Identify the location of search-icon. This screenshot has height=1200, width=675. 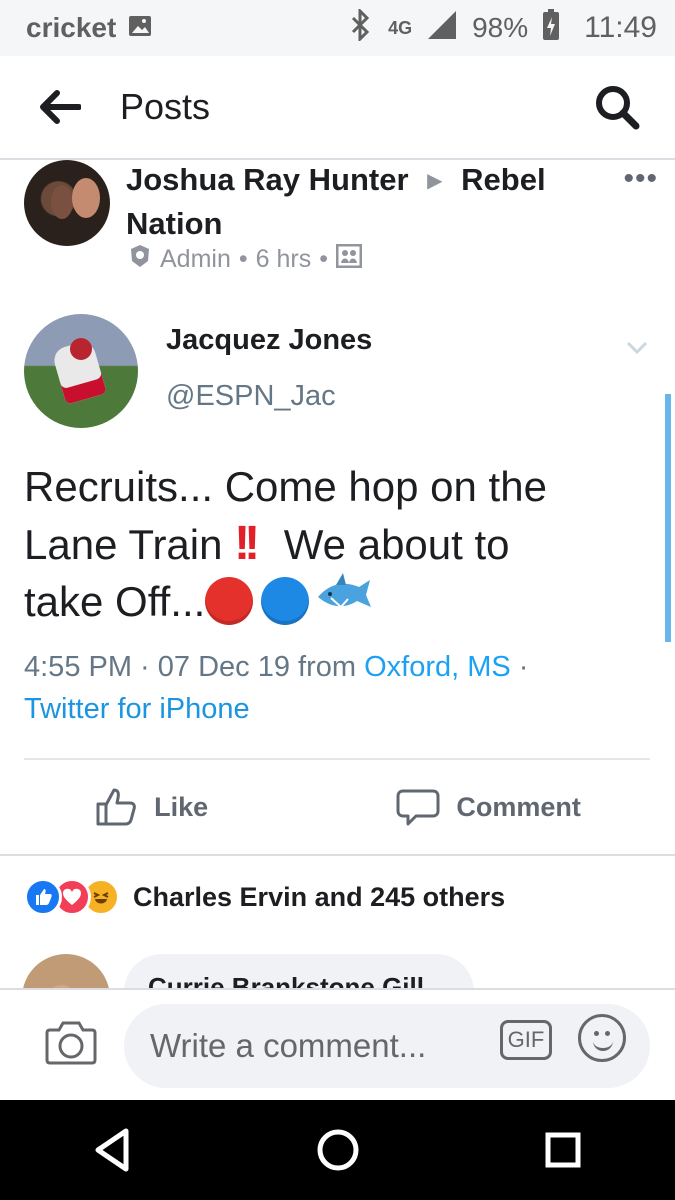
(617, 107).